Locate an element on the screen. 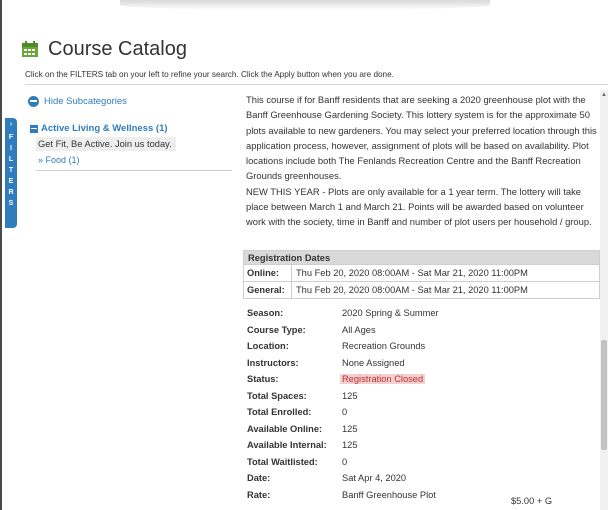  detail-value: Banff Greenhouse Plot is located at coordinates (389, 494).